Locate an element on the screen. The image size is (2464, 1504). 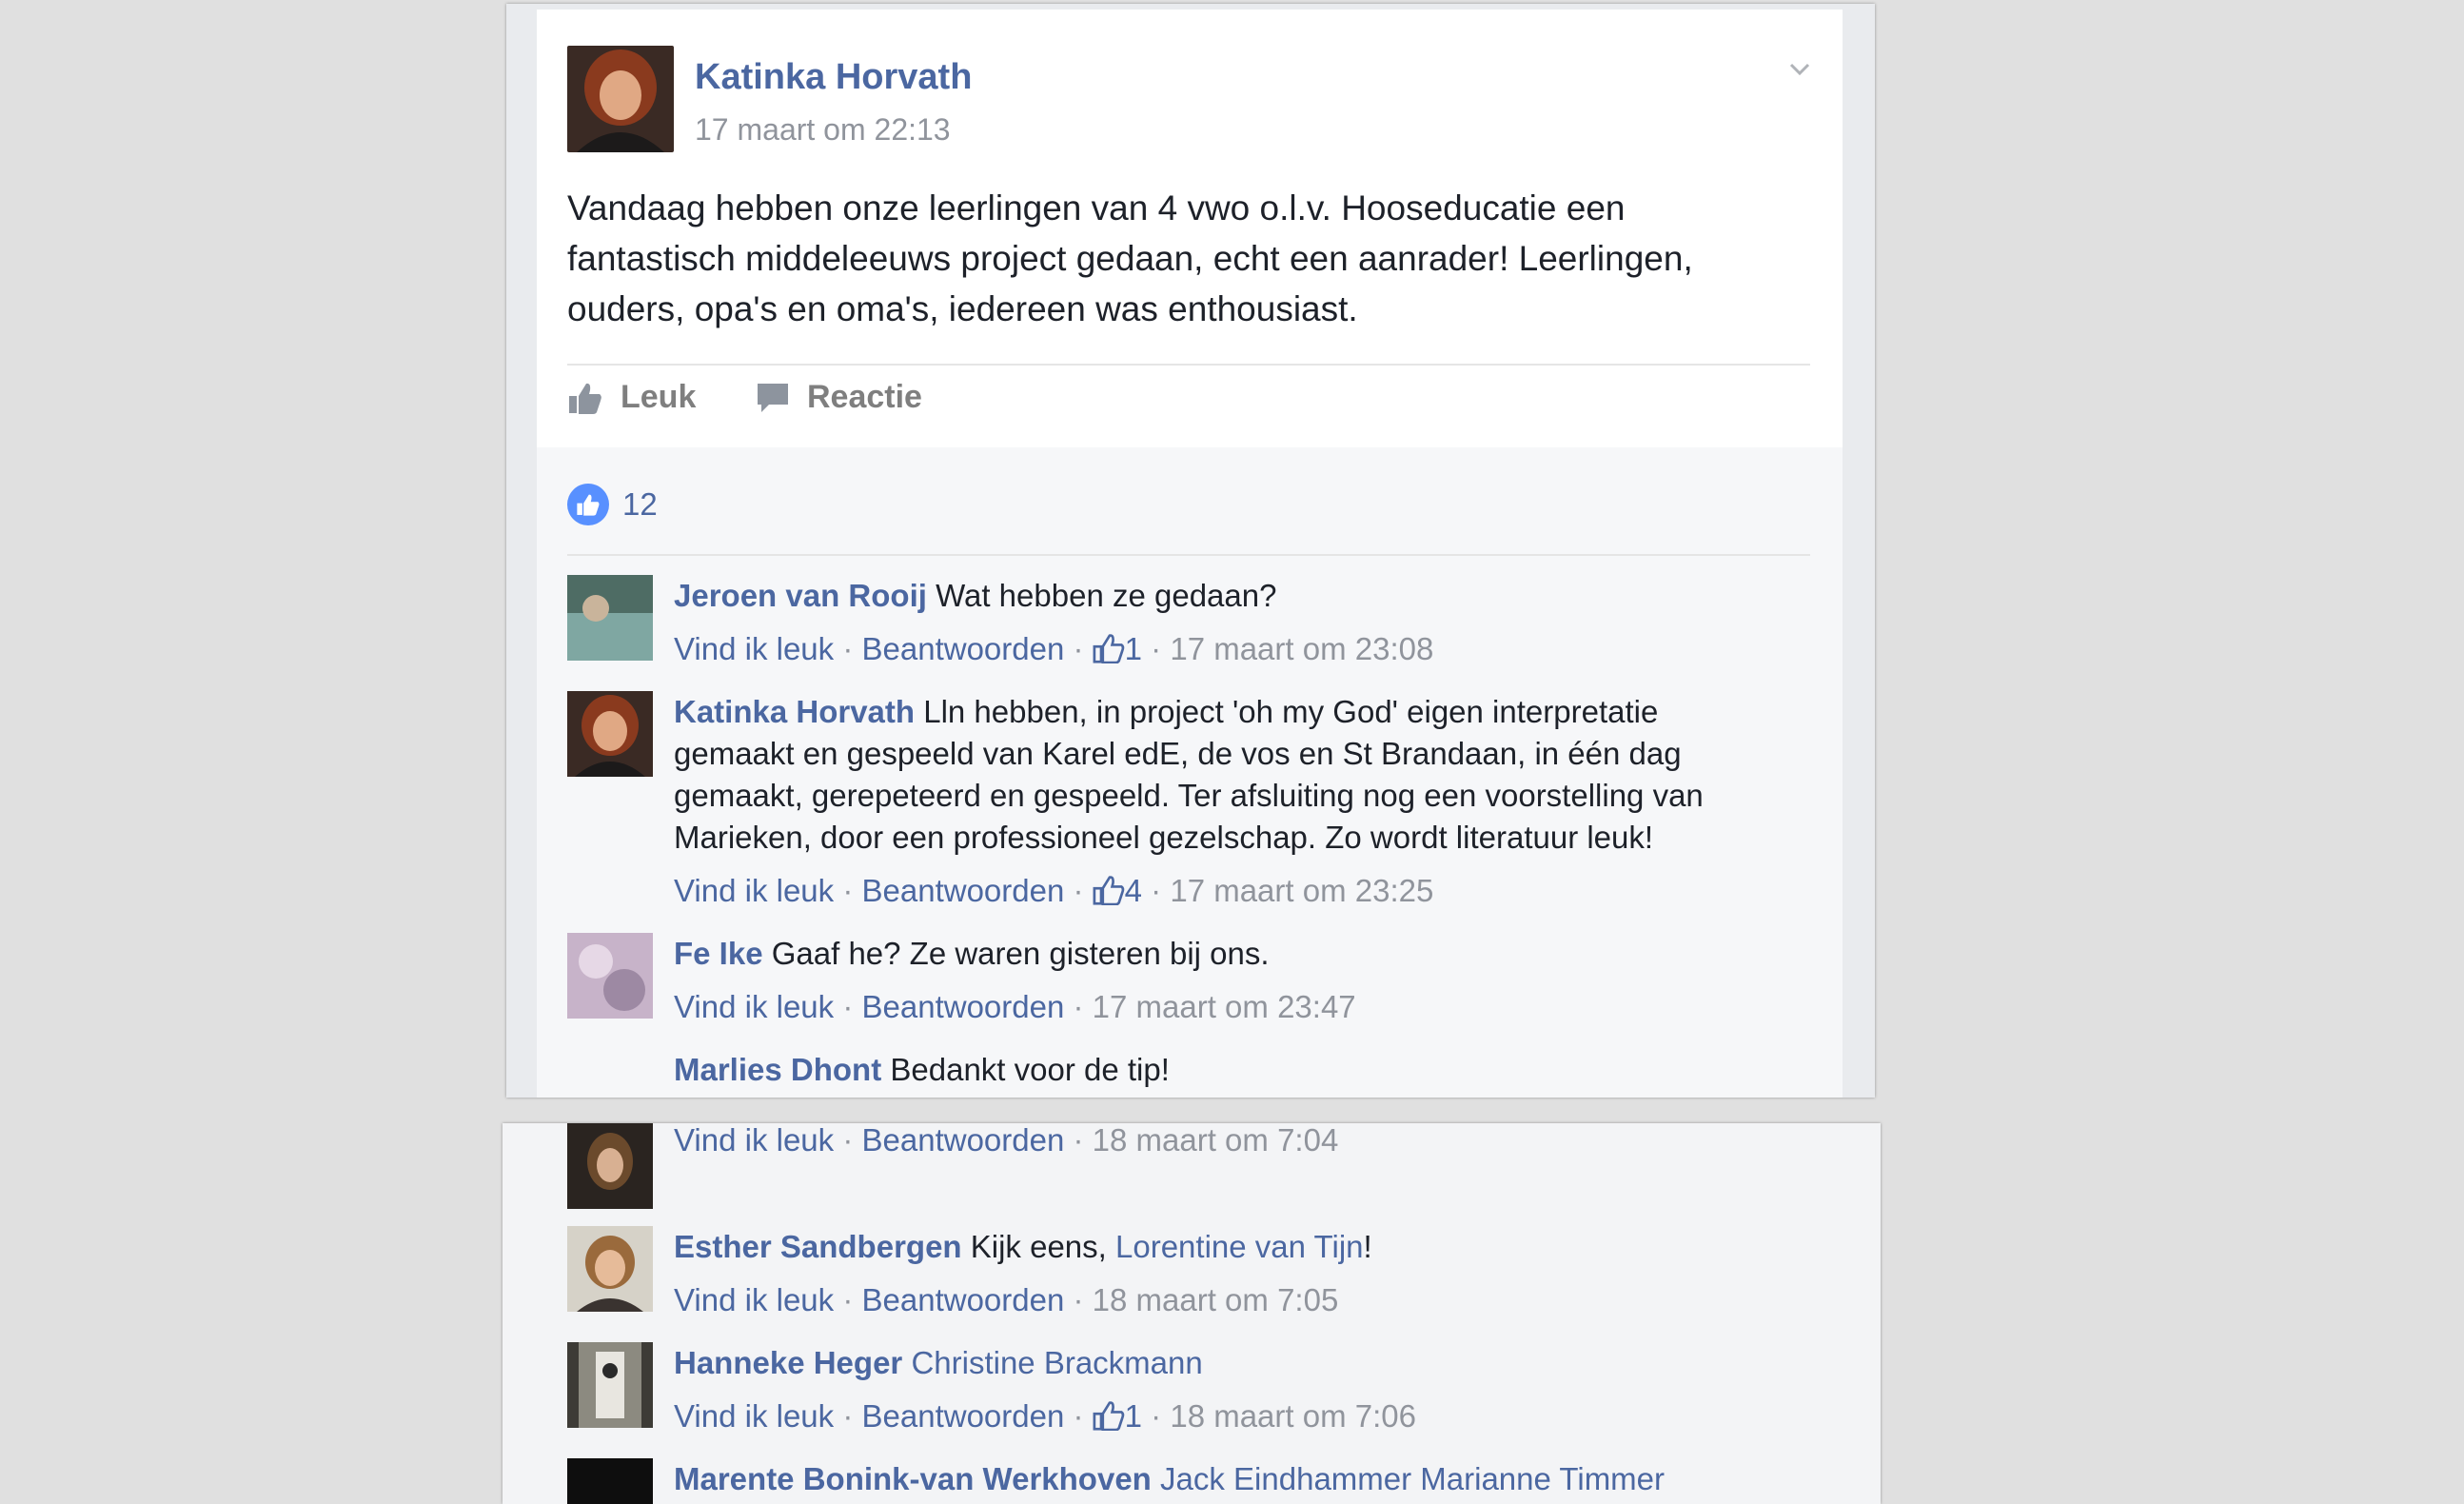
like-count: 12 is located at coordinates (640, 504).